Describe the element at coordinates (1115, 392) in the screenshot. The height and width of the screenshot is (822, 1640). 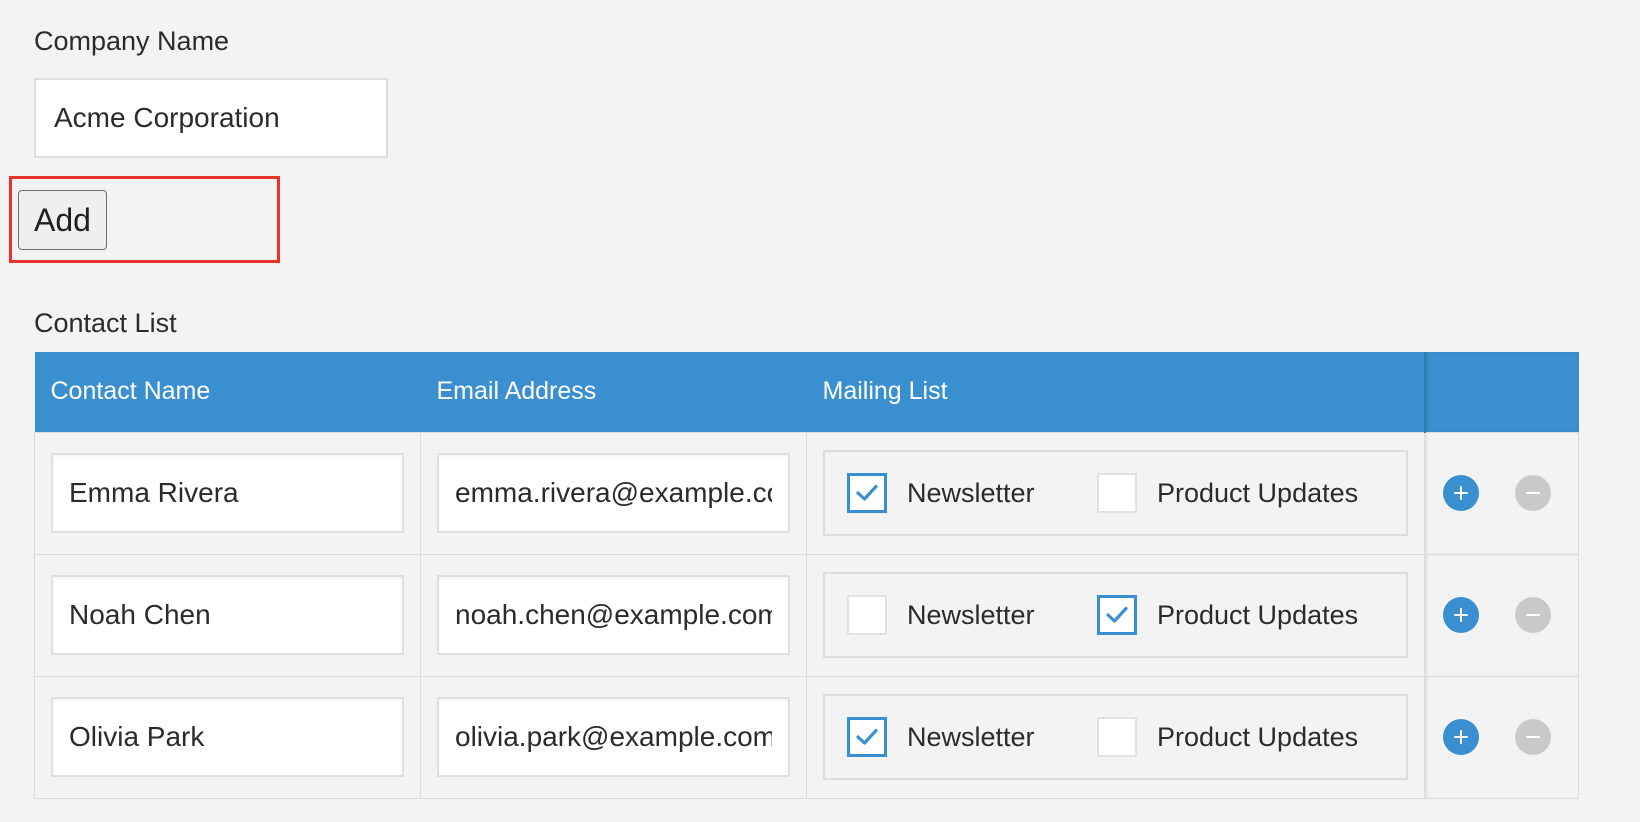
I see `column-header-mailing-list: Mailing List` at that location.